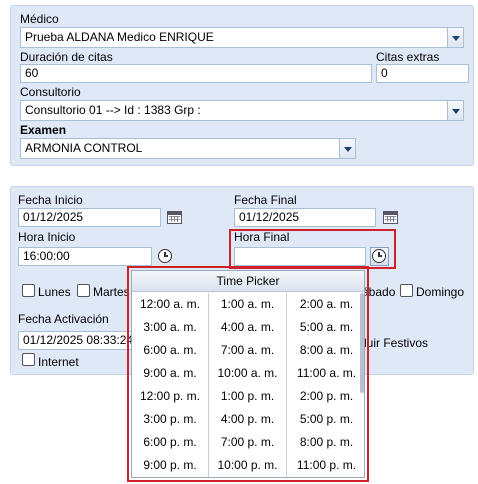  Describe the element at coordinates (111, 292) in the screenshot. I see `martes-label: Martes` at that location.